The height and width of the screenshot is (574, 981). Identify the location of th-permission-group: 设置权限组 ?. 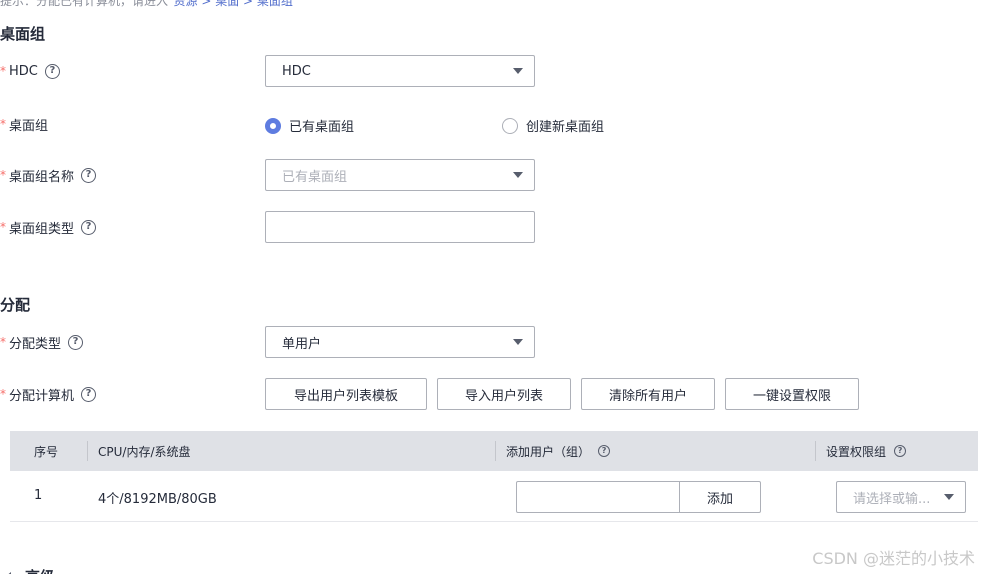
(866, 451).